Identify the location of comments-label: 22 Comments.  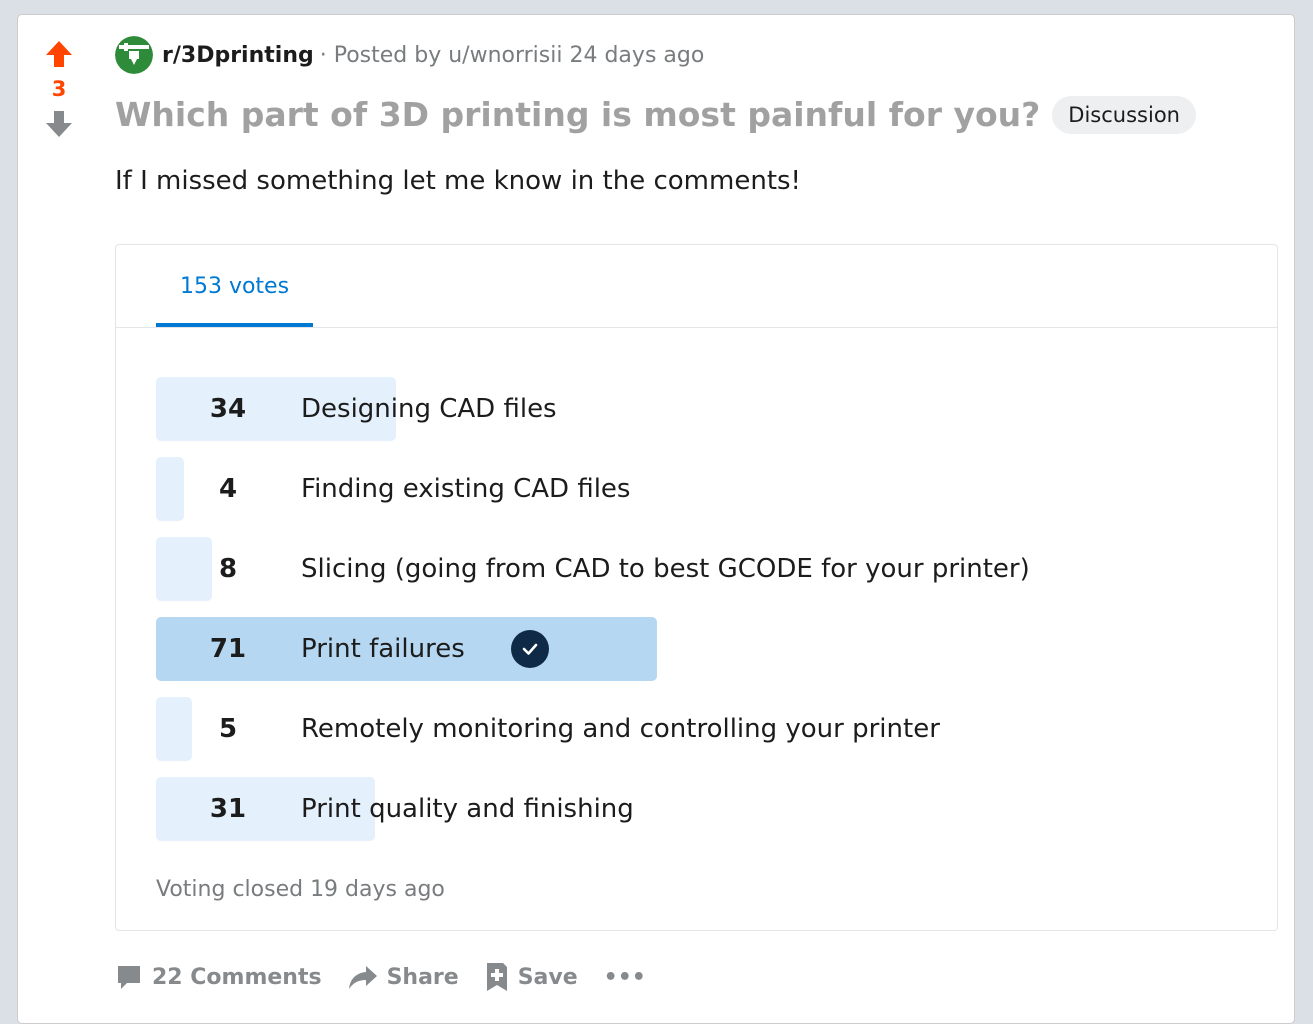
(237, 977).